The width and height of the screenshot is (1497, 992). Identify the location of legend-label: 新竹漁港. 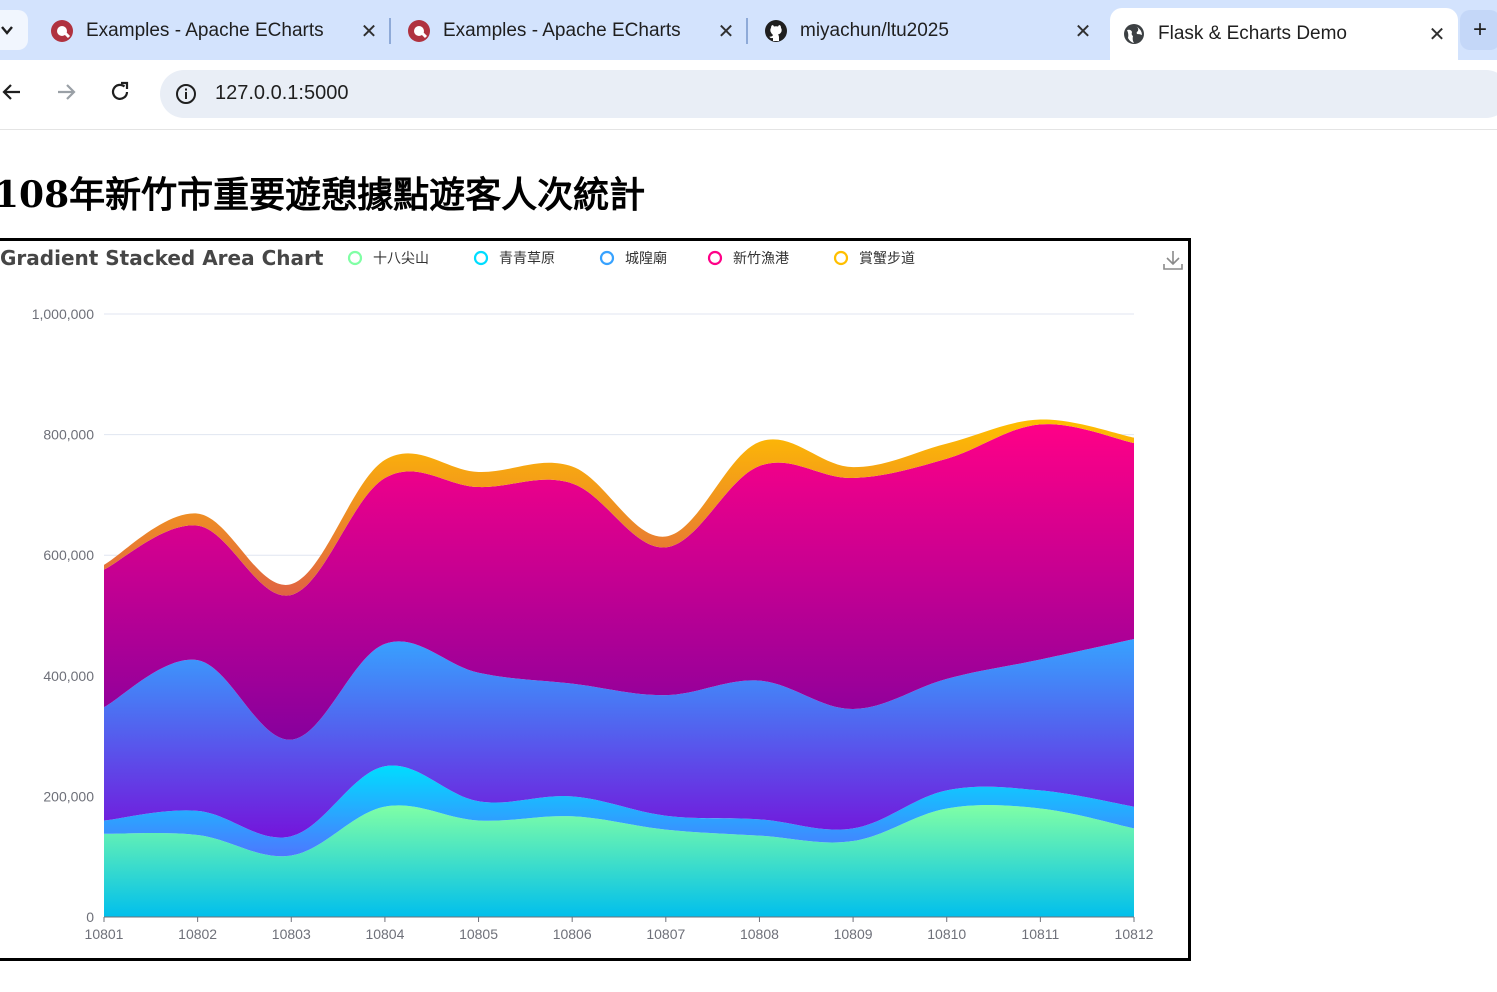
(761, 259).